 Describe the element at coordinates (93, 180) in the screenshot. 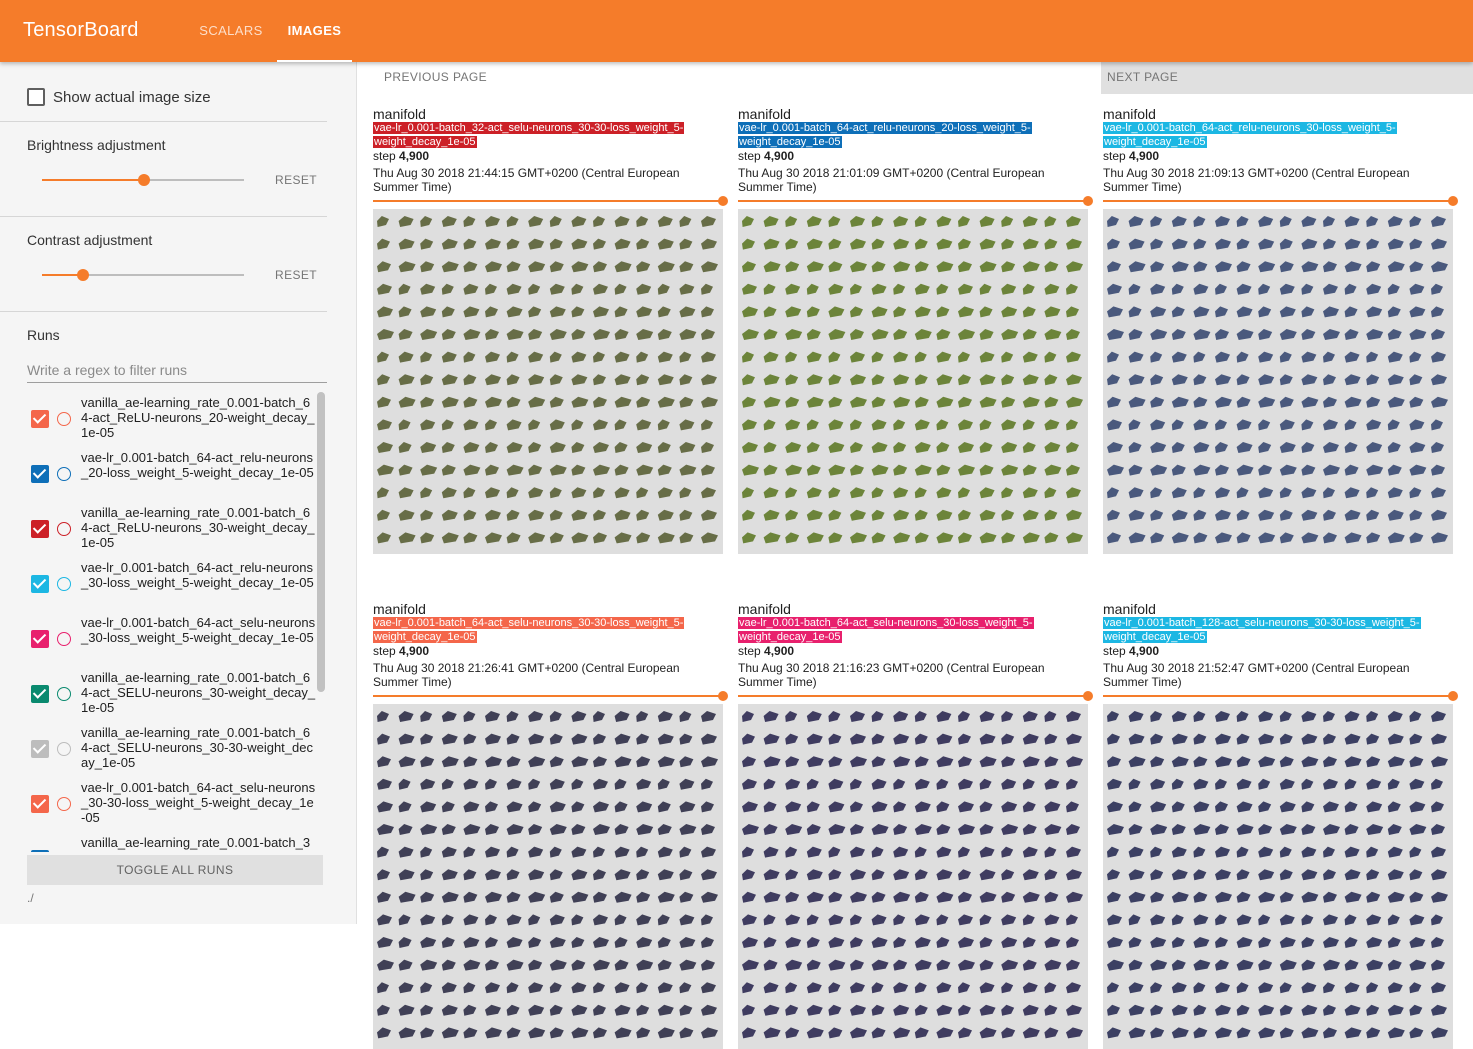

I see `brightness-slider-fill` at that location.